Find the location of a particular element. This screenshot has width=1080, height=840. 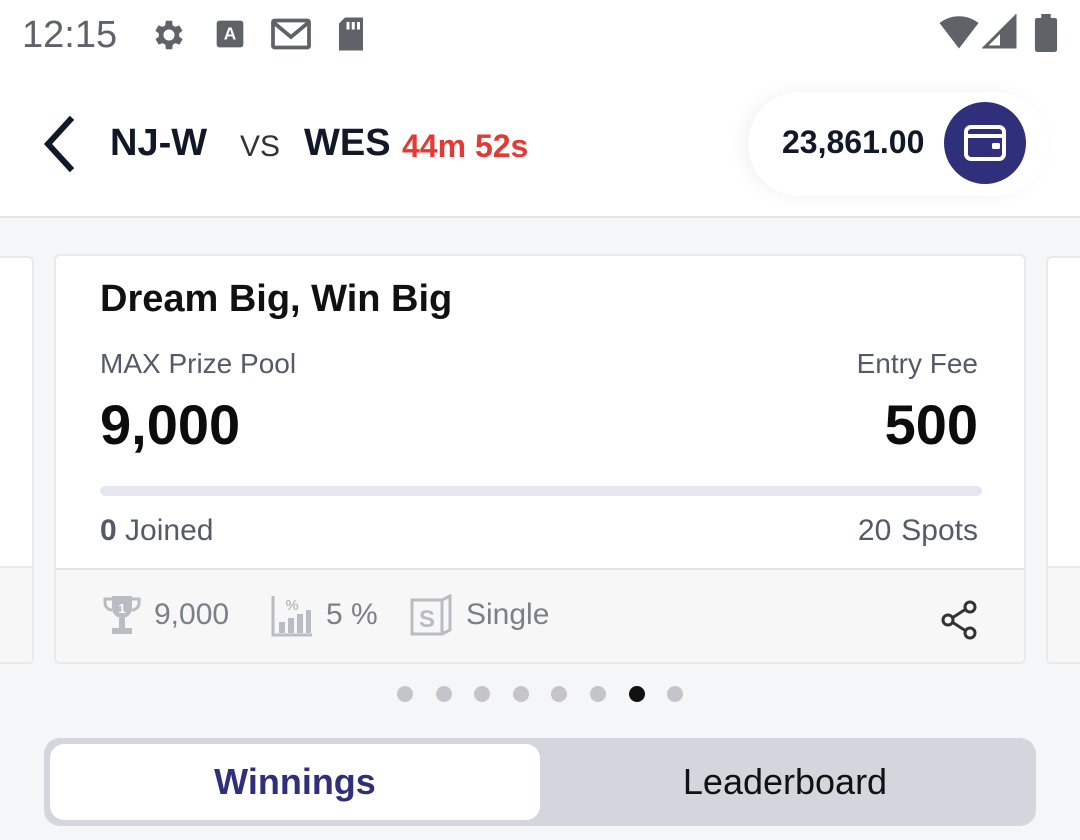

svg-text: S is located at coordinates (427, 619).